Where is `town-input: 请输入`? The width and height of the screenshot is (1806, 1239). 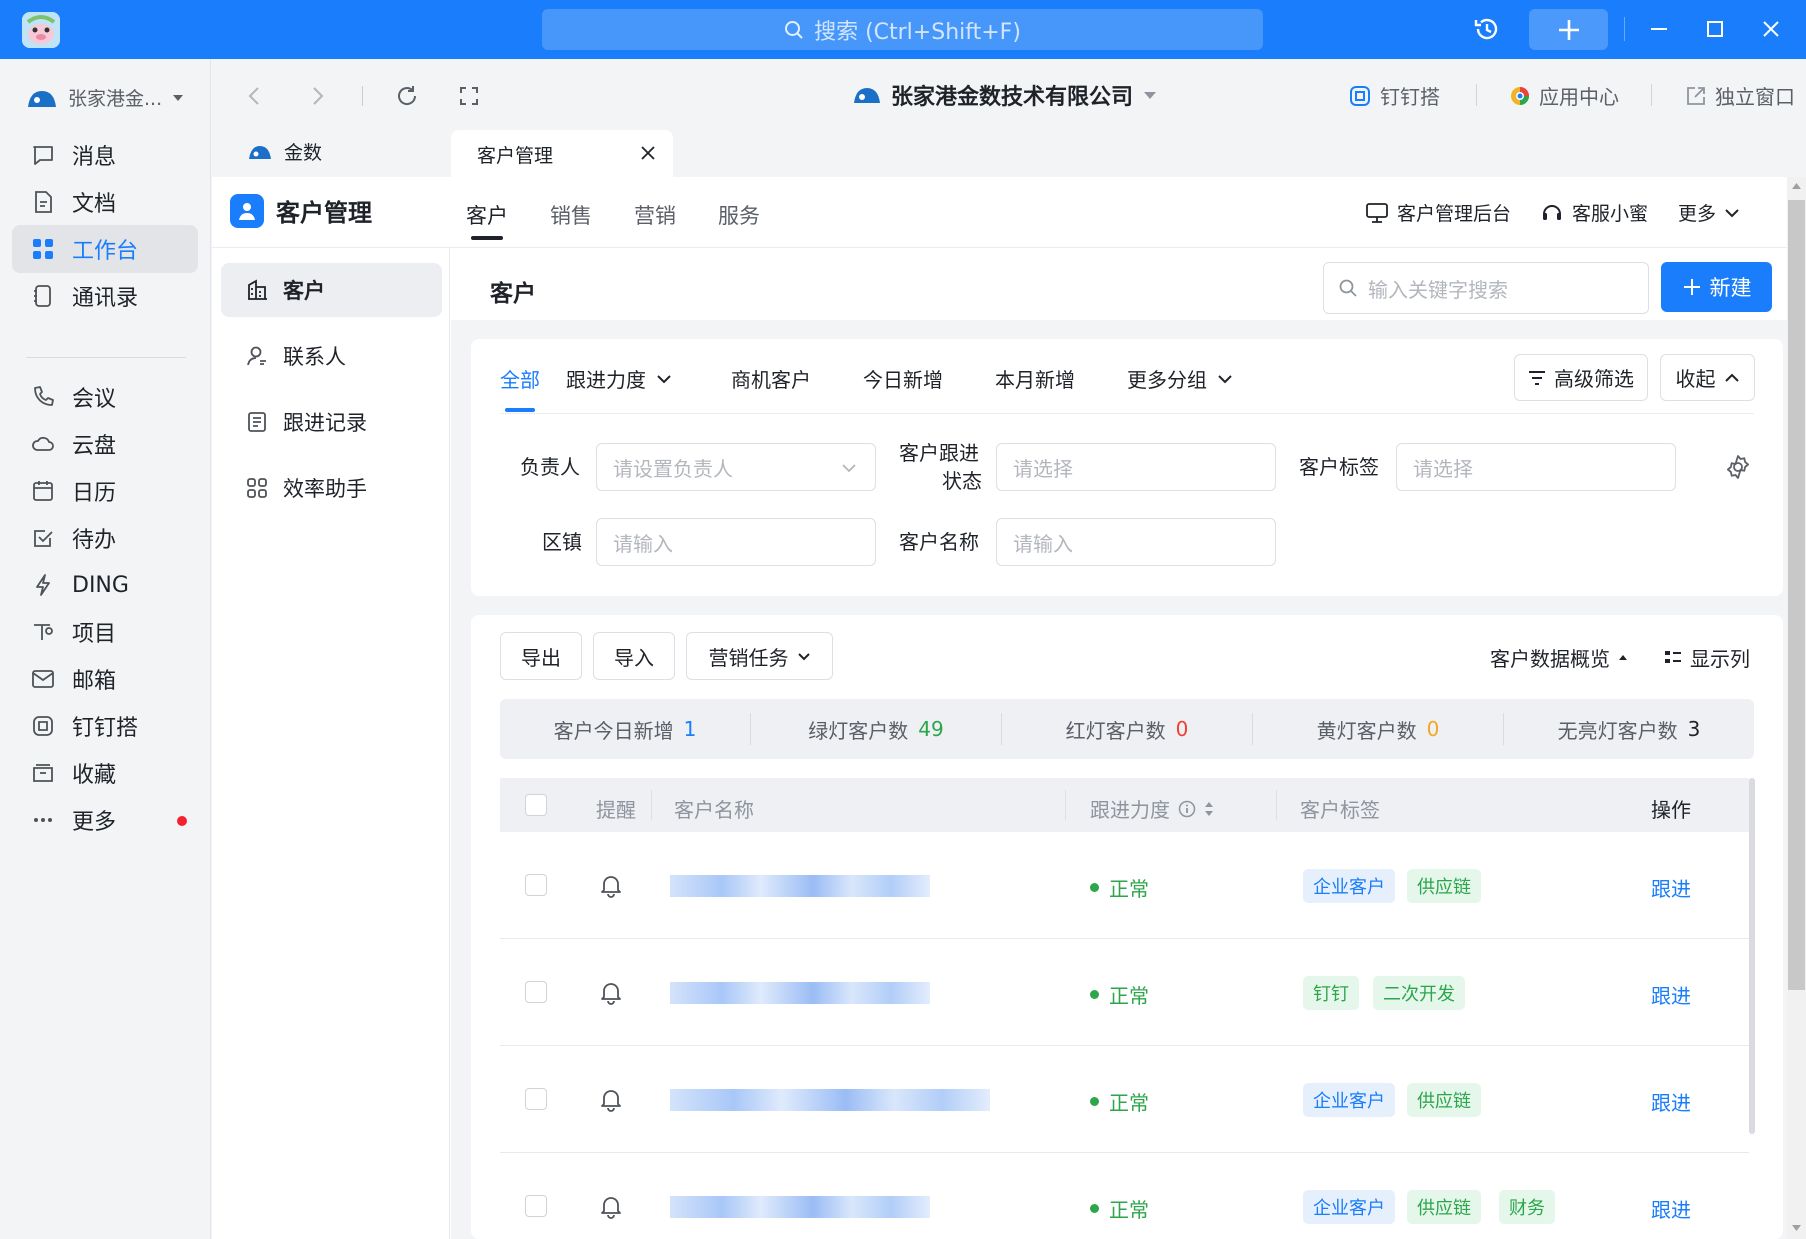 town-input: 请输入 is located at coordinates (736, 542).